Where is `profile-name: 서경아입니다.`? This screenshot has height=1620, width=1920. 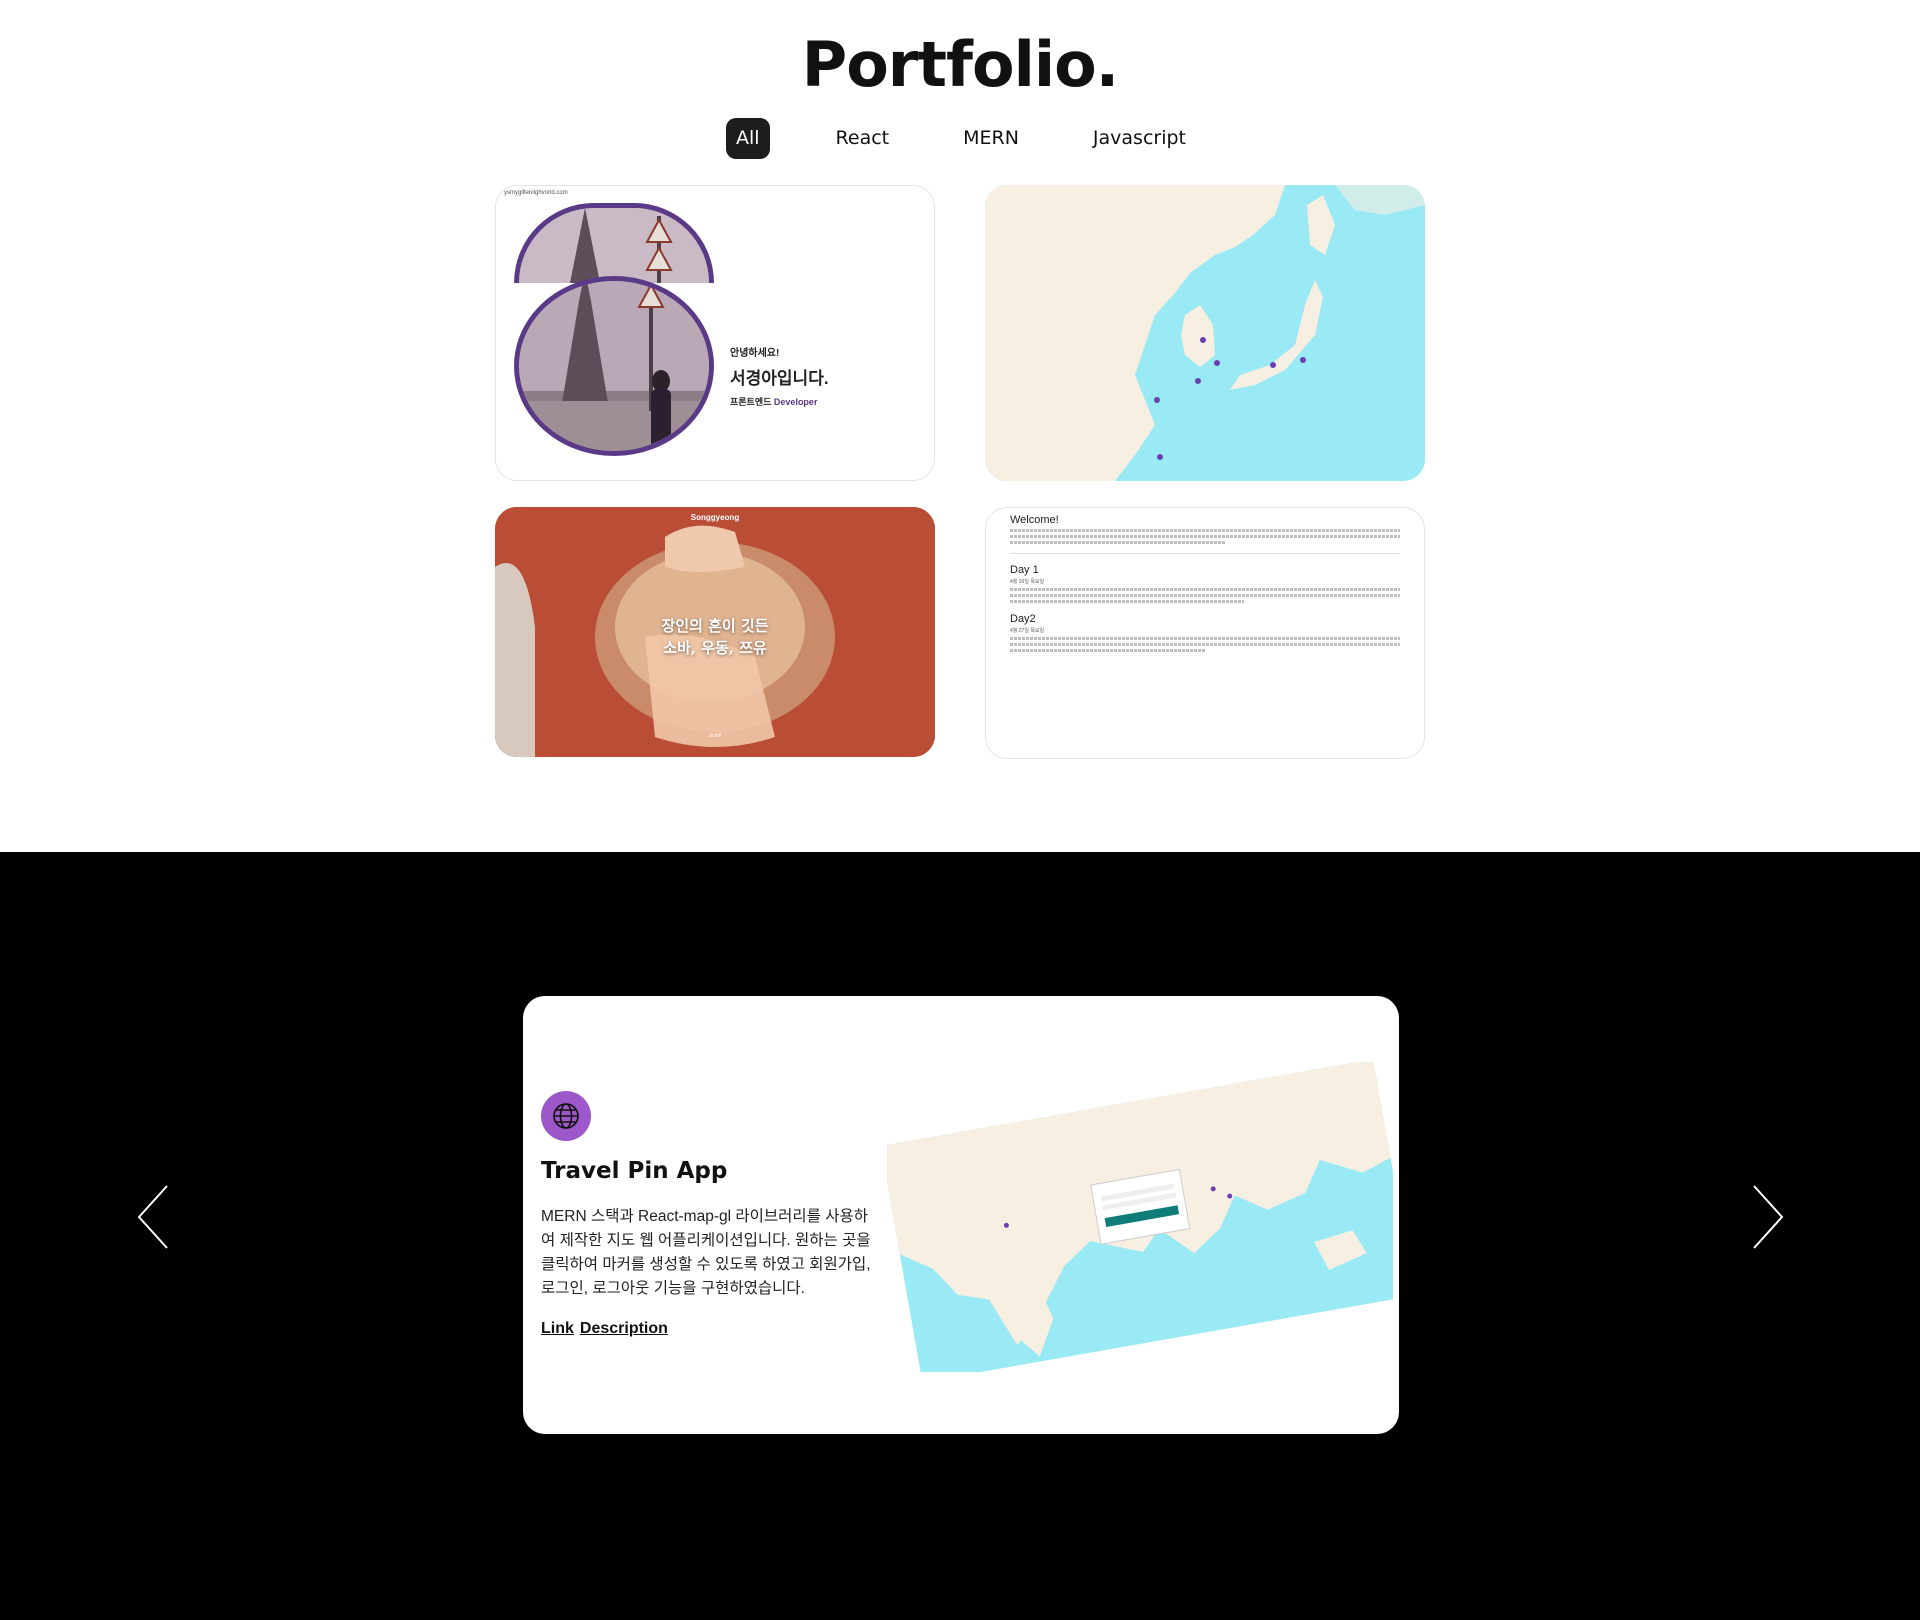 profile-name: 서경아입니다. is located at coordinates (779, 378).